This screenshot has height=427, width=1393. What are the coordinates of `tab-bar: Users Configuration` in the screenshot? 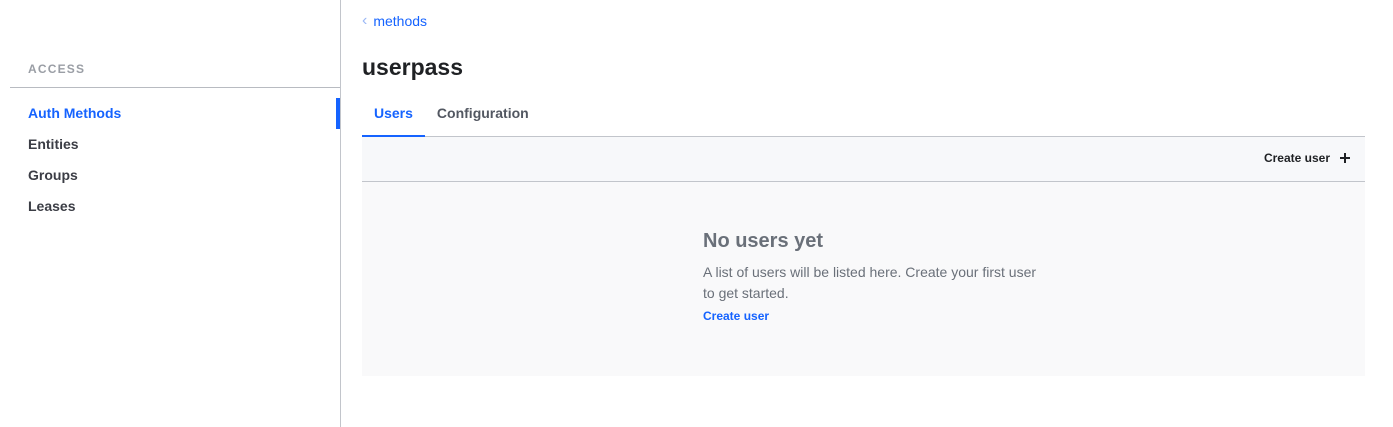 It's located at (863, 117).